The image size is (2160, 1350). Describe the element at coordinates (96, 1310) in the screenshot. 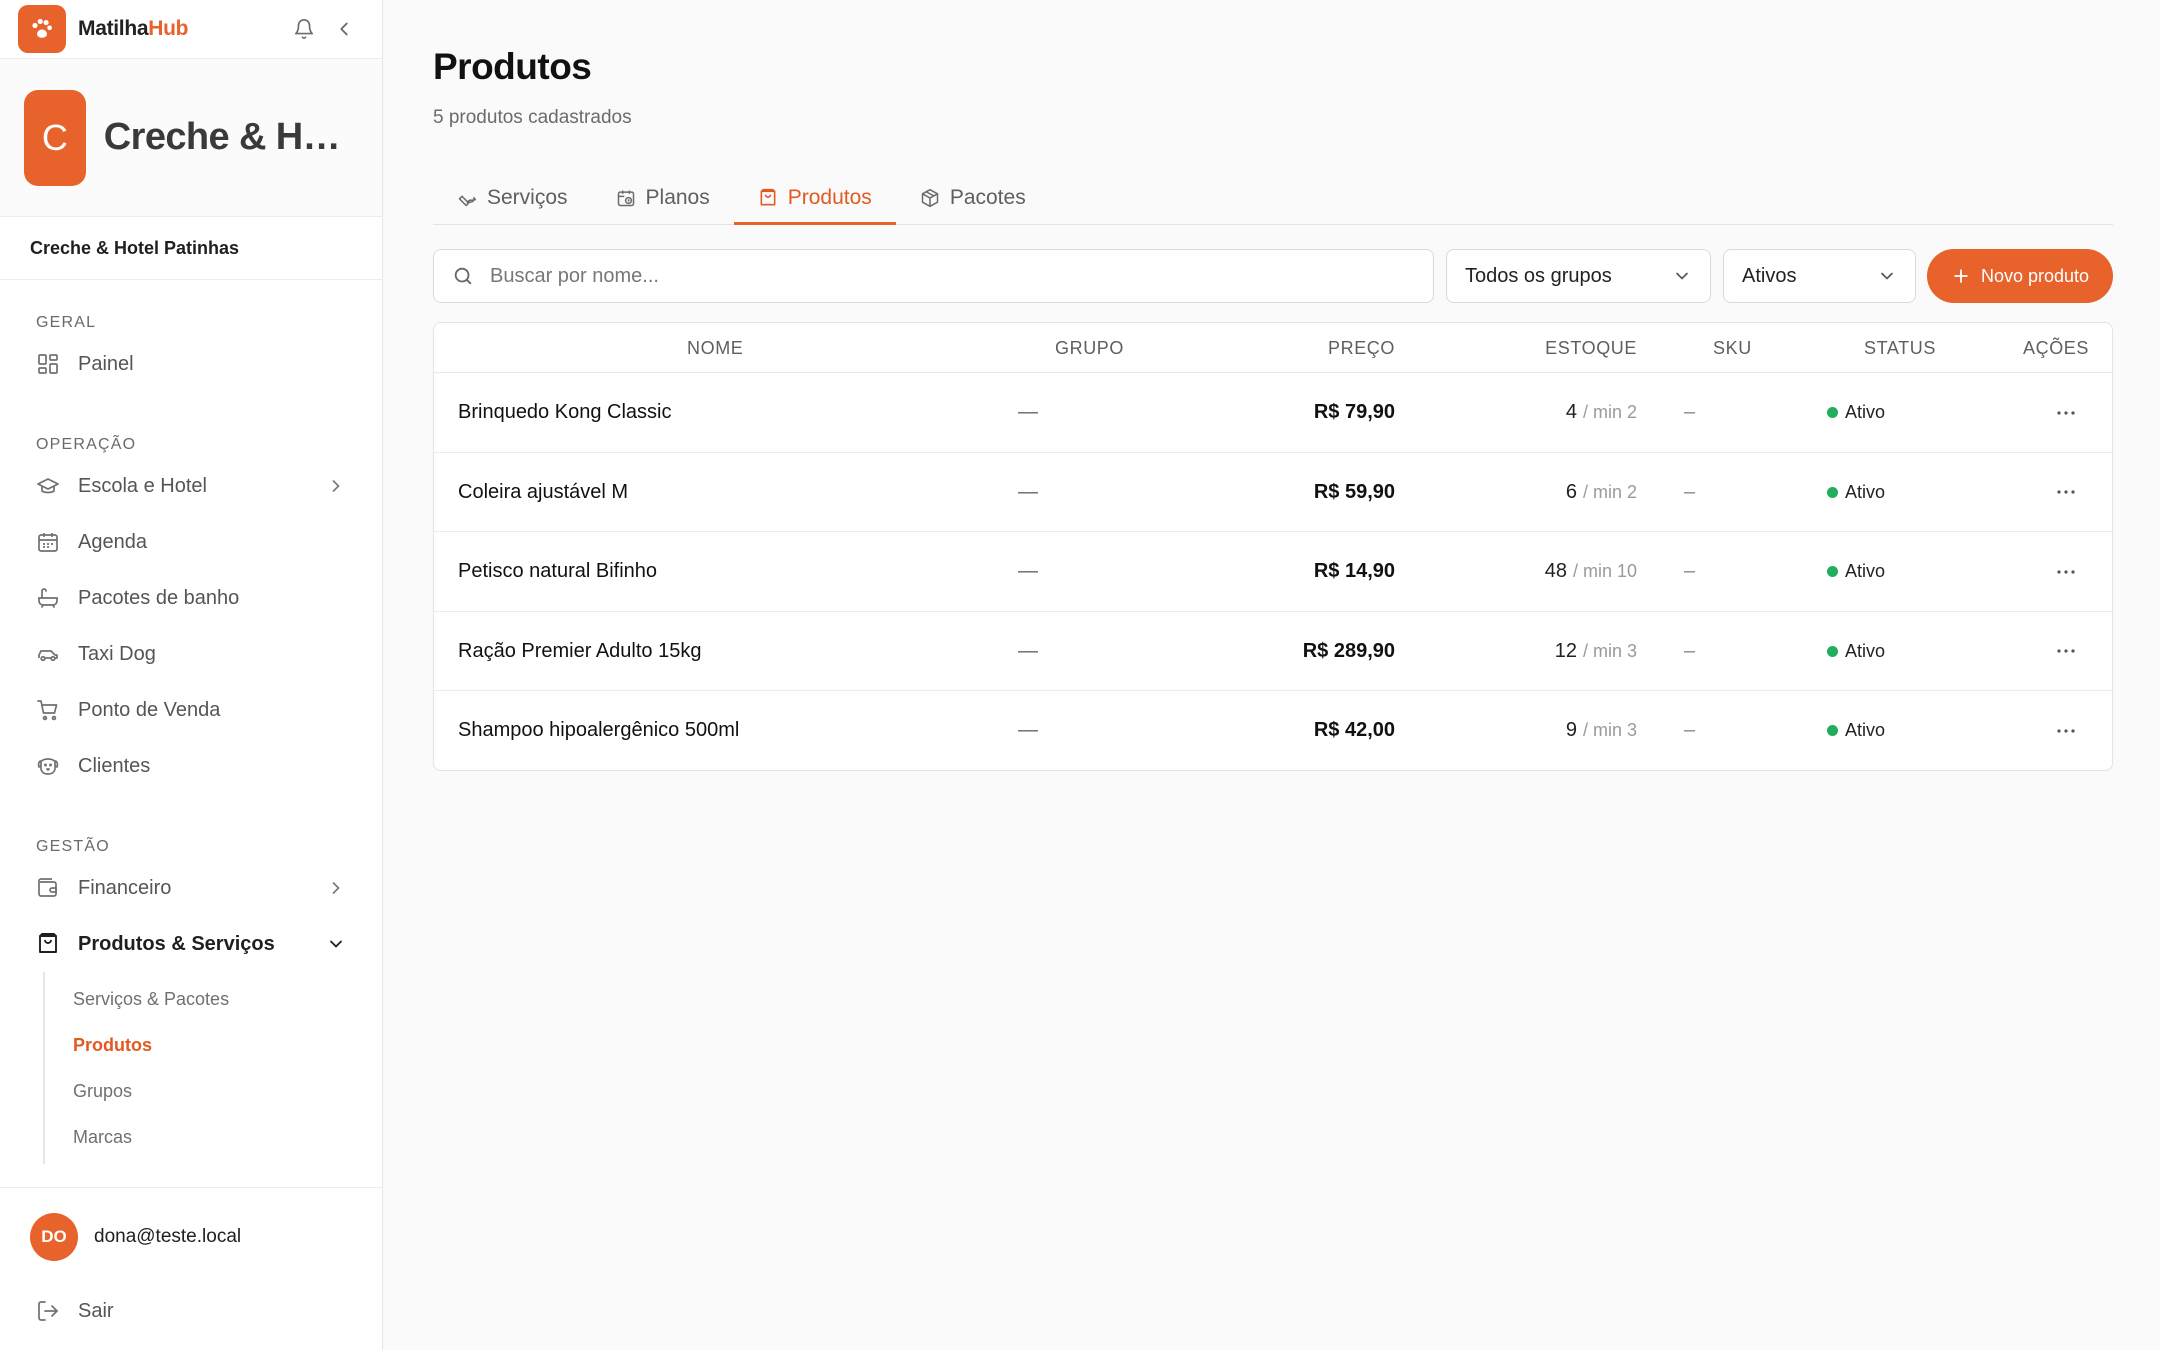

I see `logout-label: Sair` at that location.